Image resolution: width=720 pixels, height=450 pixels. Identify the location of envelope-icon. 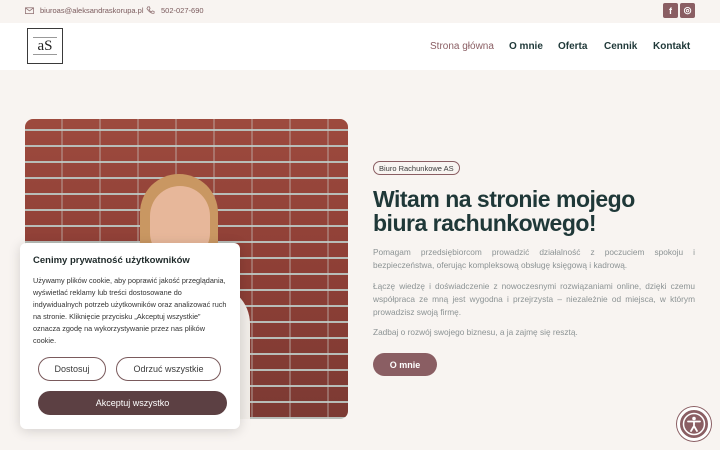
(29, 11).